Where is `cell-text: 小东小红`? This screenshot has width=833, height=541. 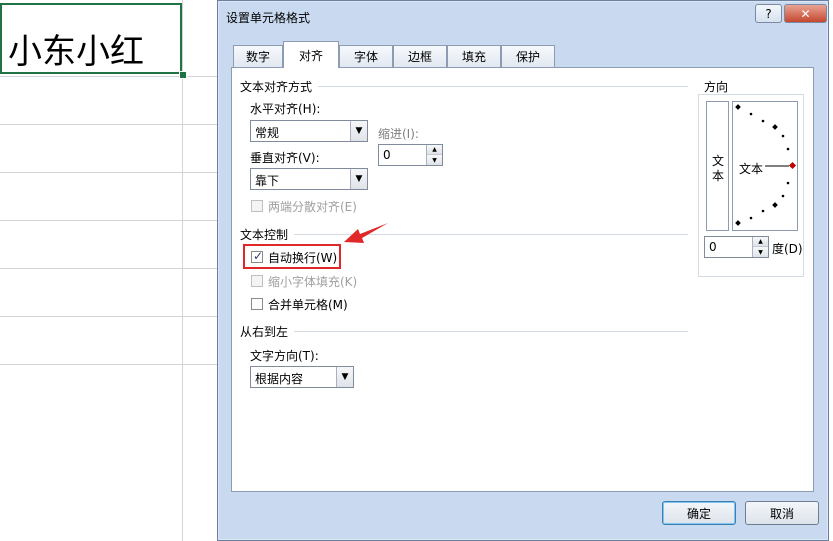 cell-text: 小东小红 is located at coordinates (76, 52).